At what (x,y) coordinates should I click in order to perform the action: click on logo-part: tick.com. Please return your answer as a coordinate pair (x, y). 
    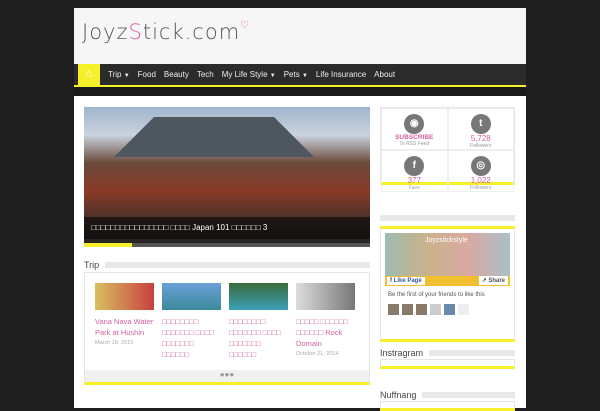
    Looking at the image, I should click on (191, 32).